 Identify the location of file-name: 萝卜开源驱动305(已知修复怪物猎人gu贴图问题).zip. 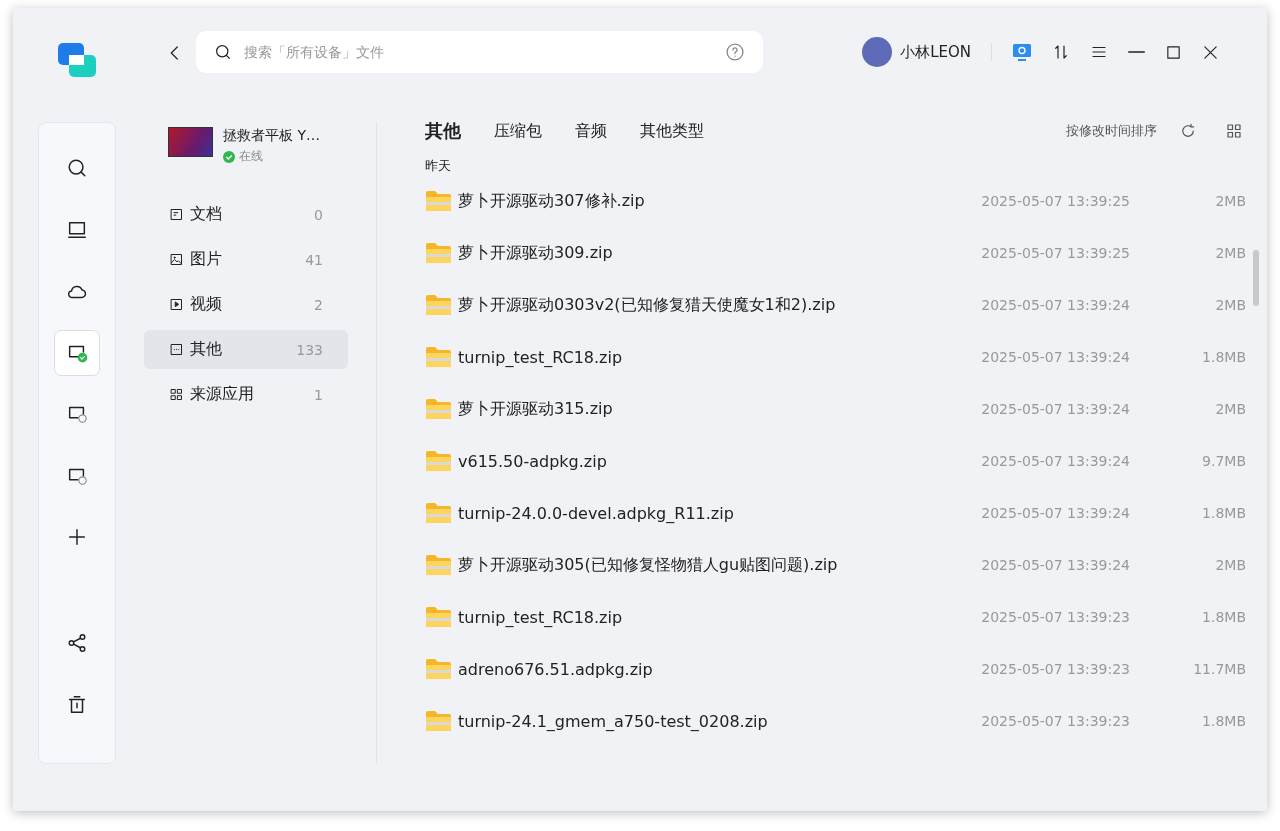
(648, 565).